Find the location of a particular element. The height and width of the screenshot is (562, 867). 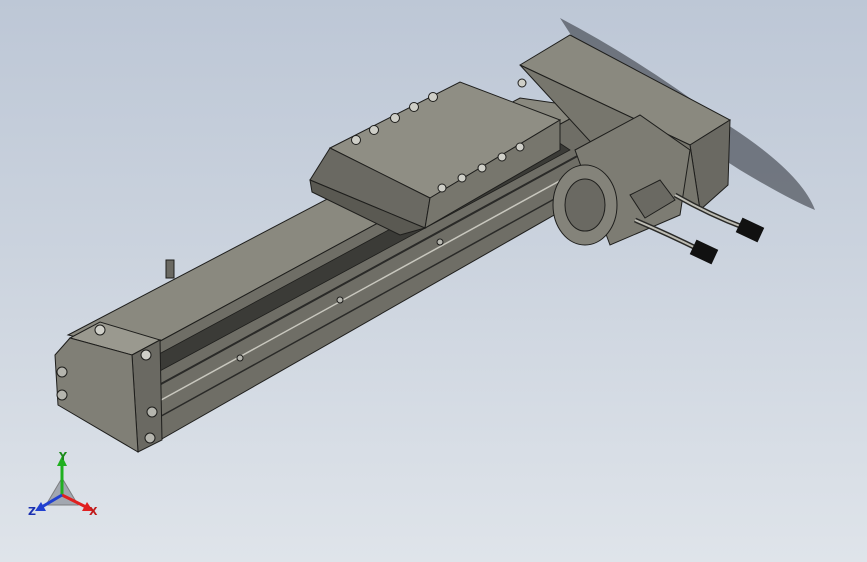

axis-triad is located at coordinates (64, 483).